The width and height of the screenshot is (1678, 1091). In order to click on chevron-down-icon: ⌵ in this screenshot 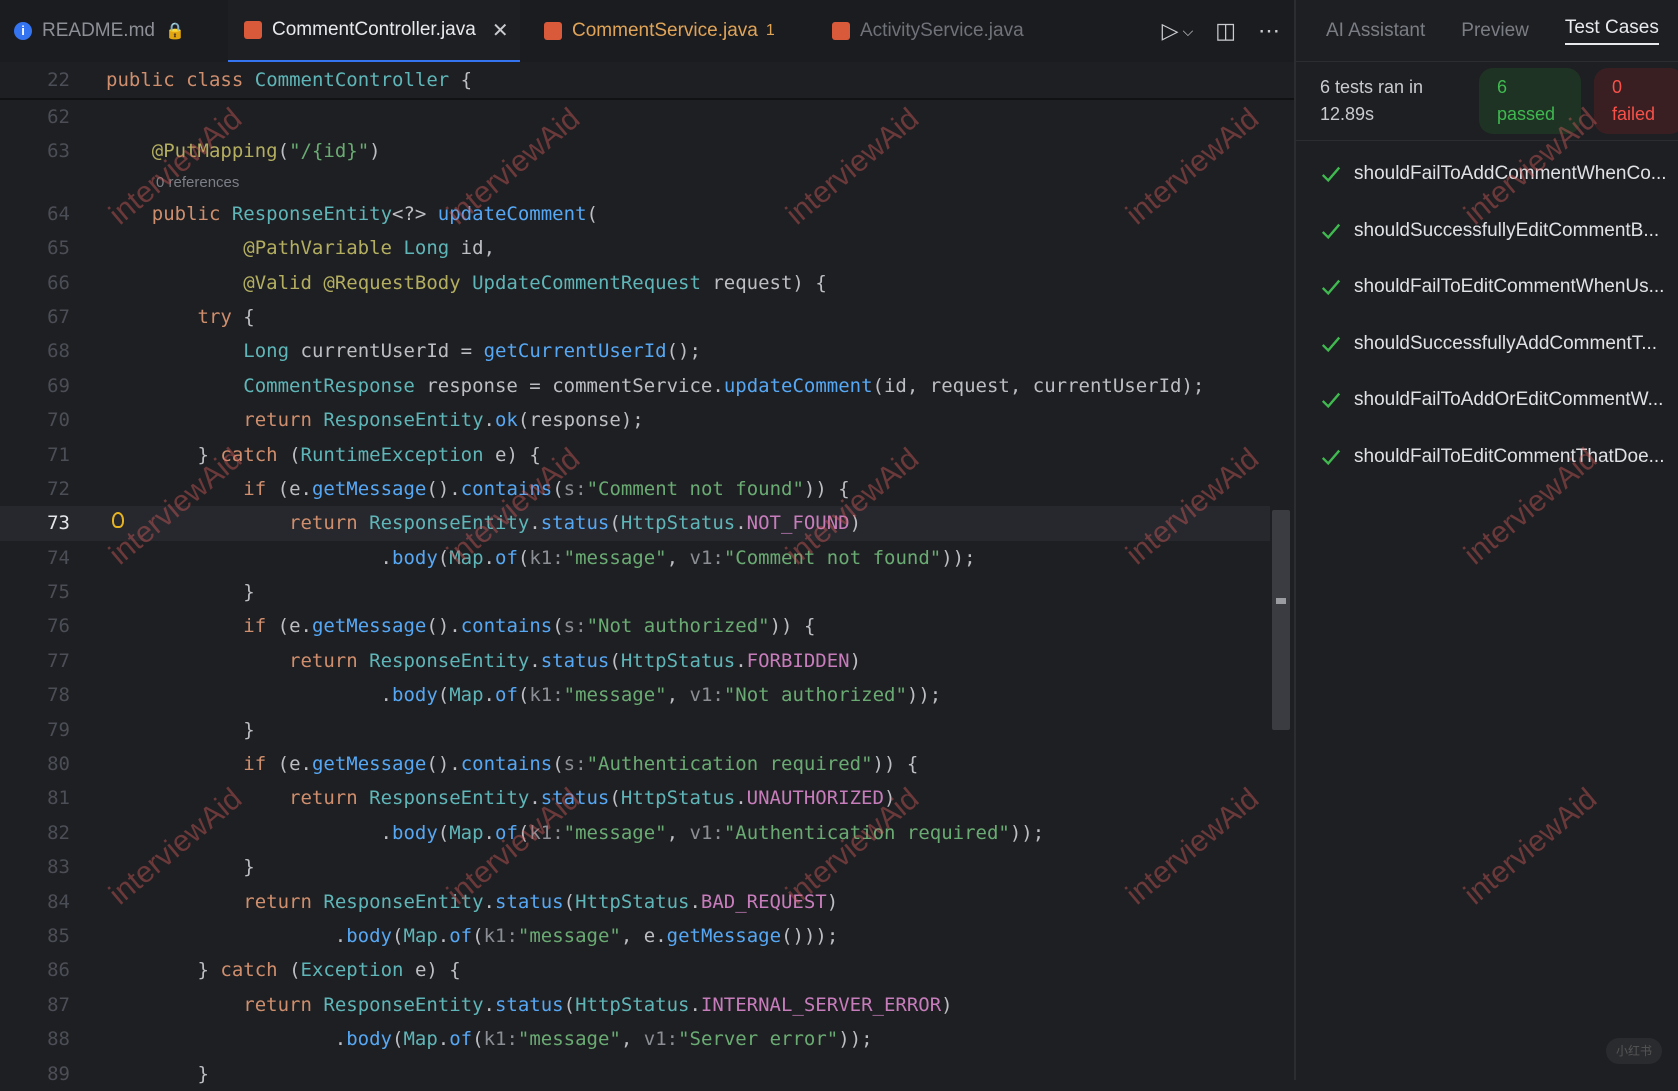, I will do `click(1188, 33)`.